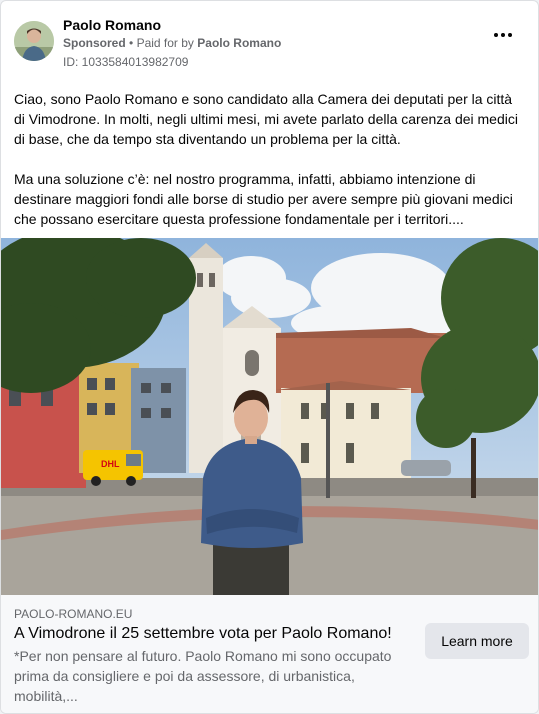 Image resolution: width=539 pixels, height=714 pixels. What do you see at coordinates (477, 641) in the screenshot?
I see `learn-more-button: Learn more` at bounding box center [477, 641].